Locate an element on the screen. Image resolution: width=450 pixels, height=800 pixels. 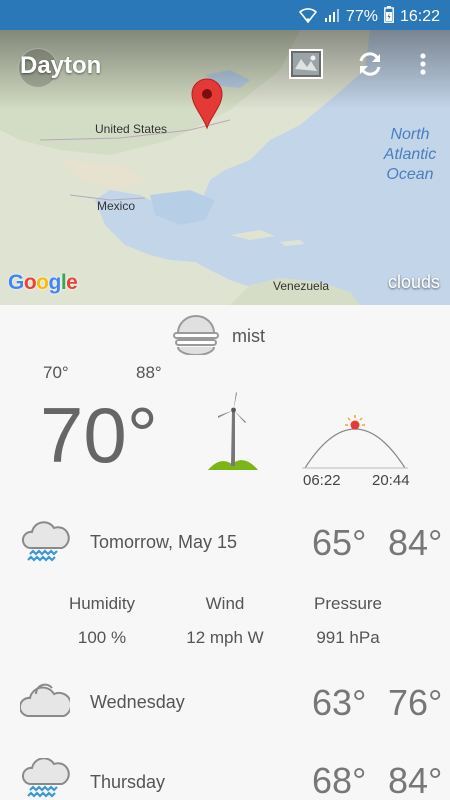
map-label-united-states: United States is located at coordinates (131, 129).